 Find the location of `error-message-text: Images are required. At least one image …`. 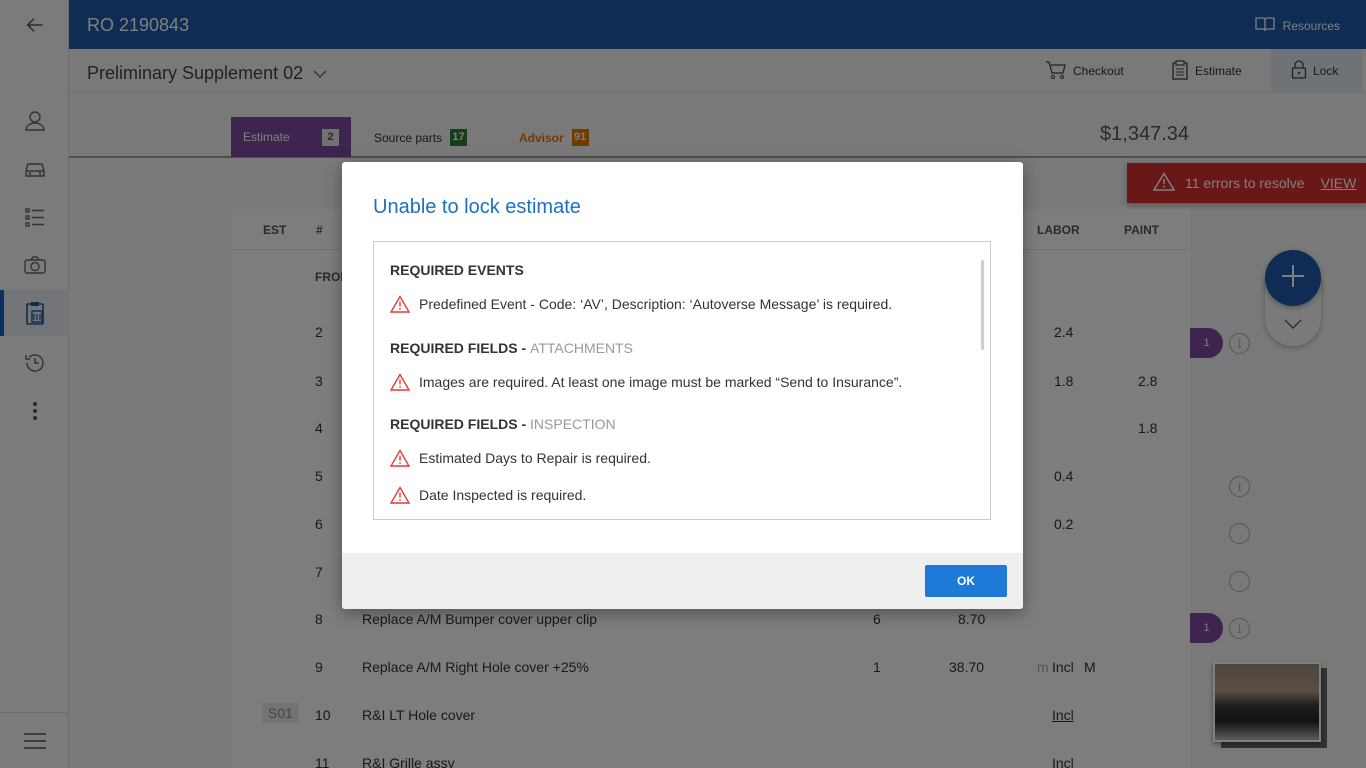

error-message-text: Images are required. At least one image … is located at coordinates (661, 382).